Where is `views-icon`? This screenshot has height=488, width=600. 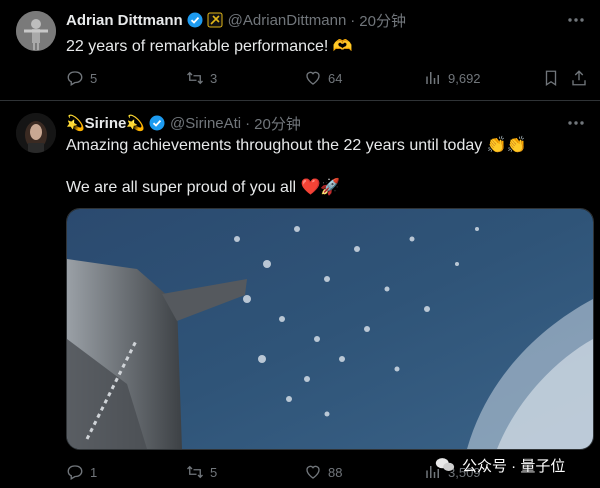
views-icon is located at coordinates (432, 78).